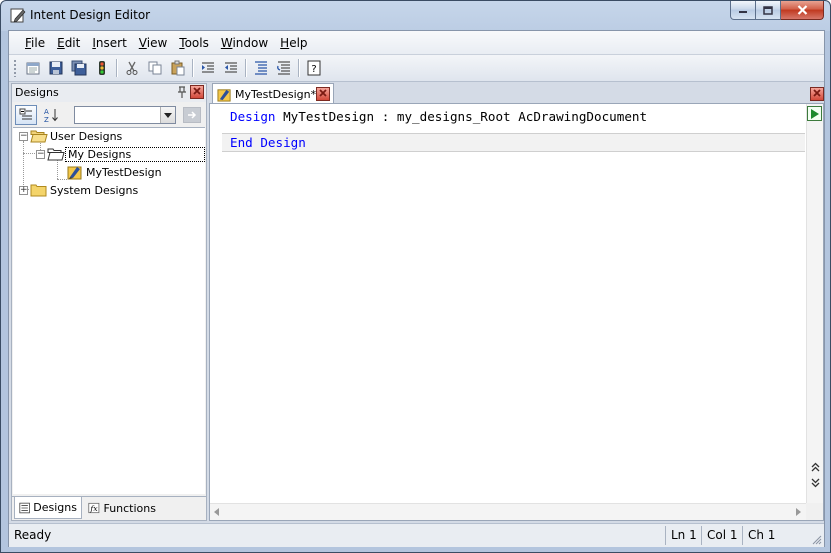 This screenshot has width=831, height=553. I want to click on design-search-combo, so click(125, 115).